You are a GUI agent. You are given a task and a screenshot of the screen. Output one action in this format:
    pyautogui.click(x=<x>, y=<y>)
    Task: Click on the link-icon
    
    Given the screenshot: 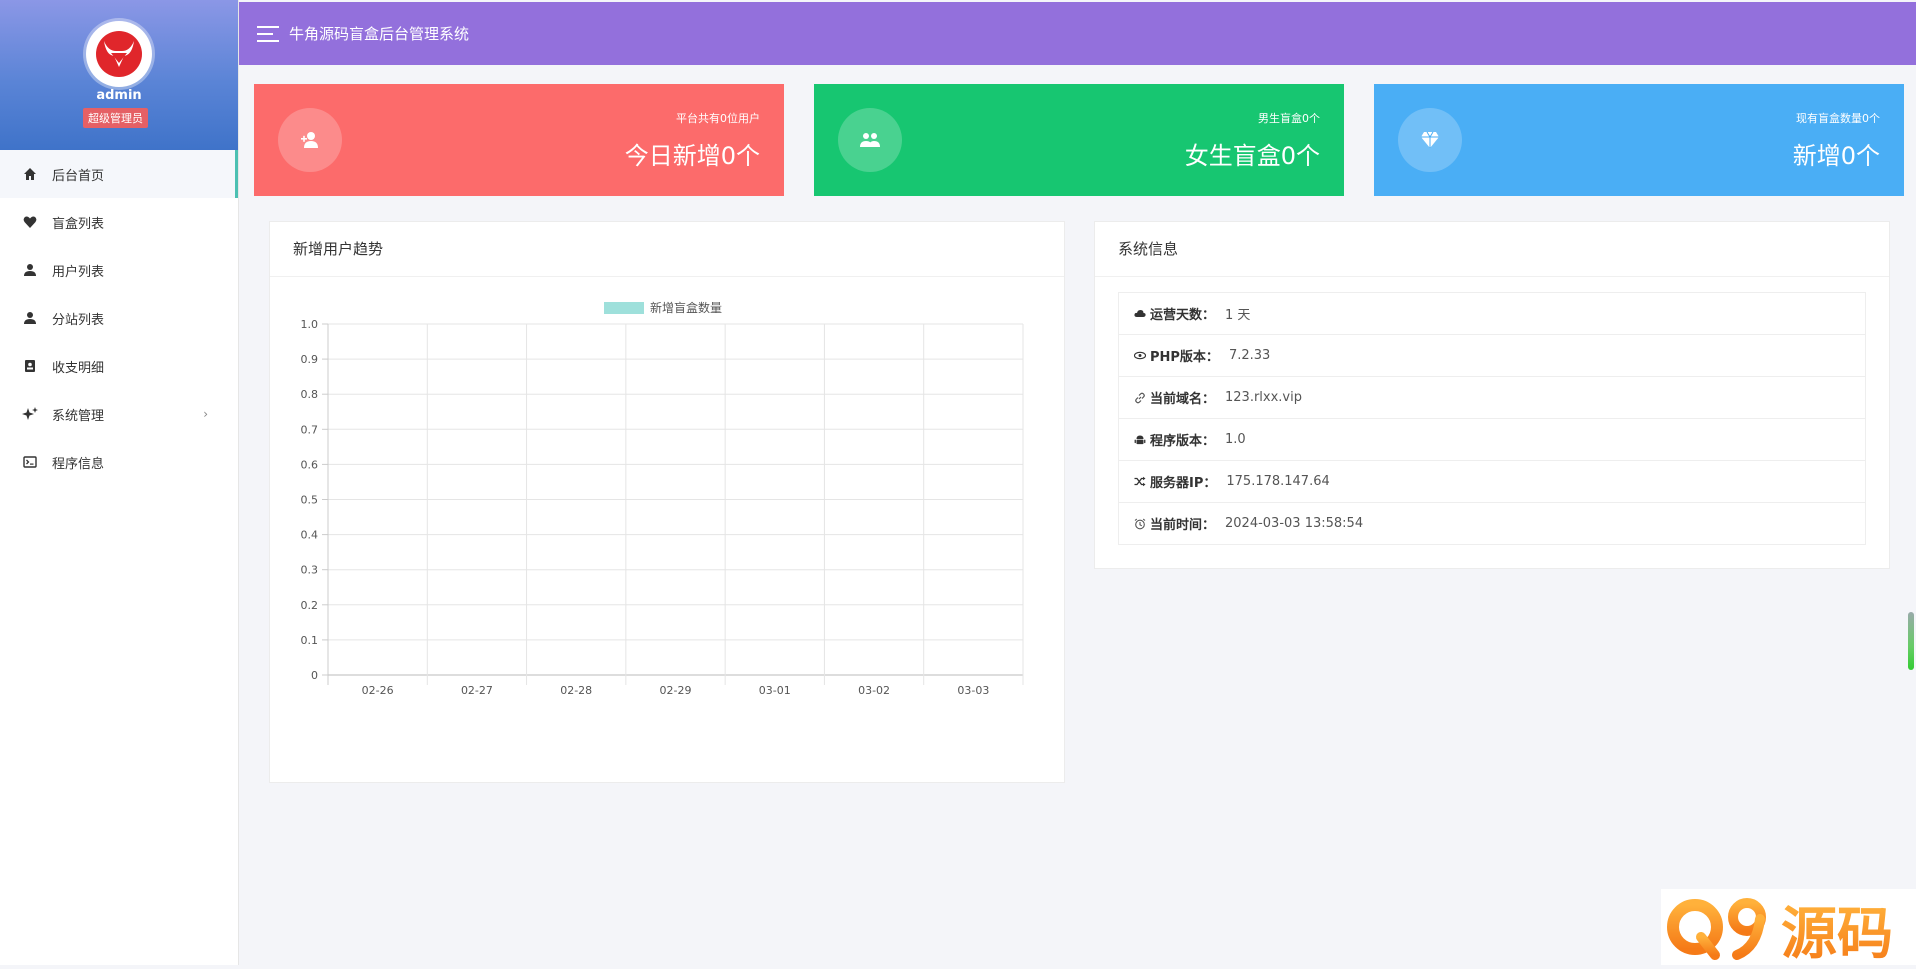 What is the action you would take?
    pyautogui.click(x=1140, y=398)
    